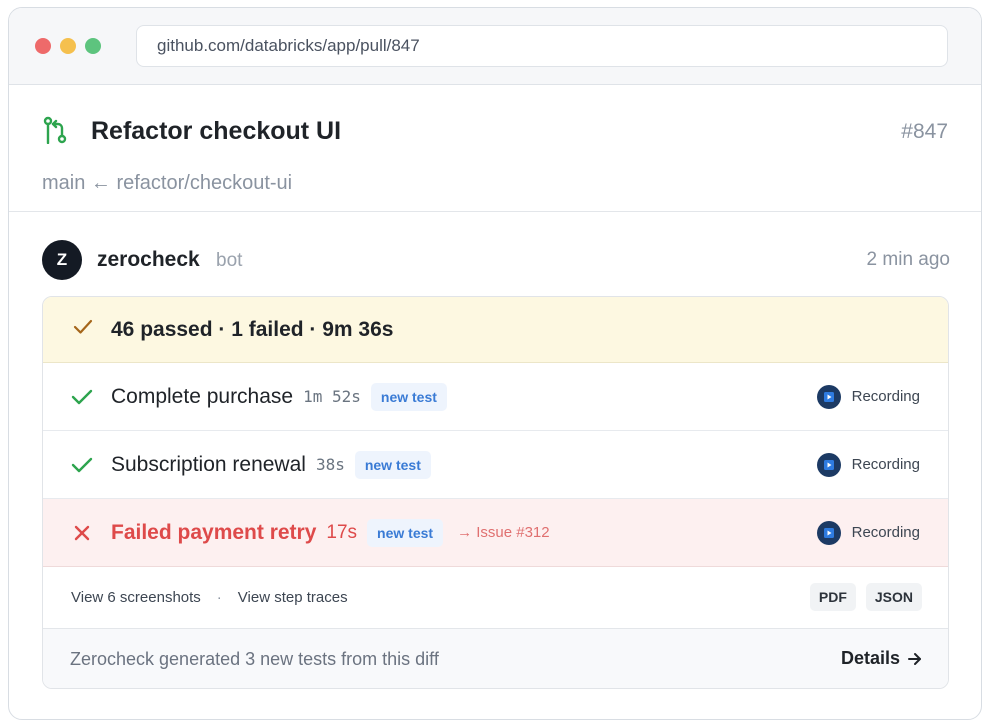 The width and height of the screenshot is (1000, 722). Describe the element at coordinates (893, 597) in the screenshot. I see `json-export-button: JSON` at that location.